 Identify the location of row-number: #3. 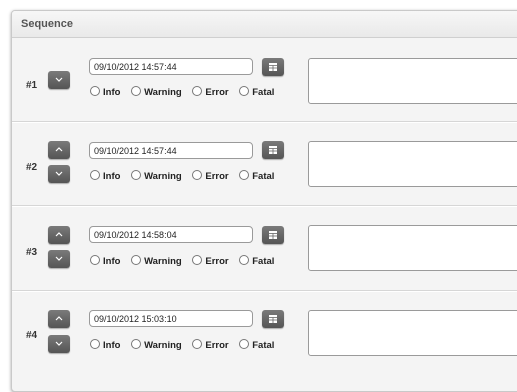
(32, 252).